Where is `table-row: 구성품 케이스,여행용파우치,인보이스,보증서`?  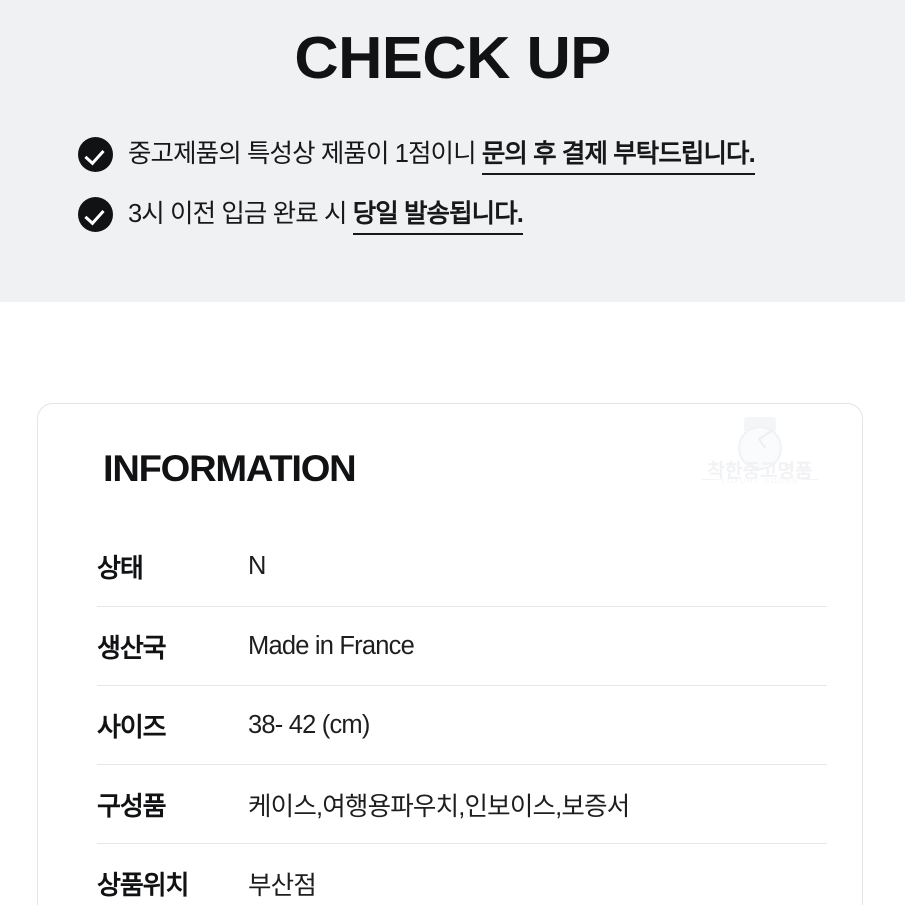
table-row: 구성품 케이스,여행용파우치,인보이스,보증서 is located at coordinates (462, 803).